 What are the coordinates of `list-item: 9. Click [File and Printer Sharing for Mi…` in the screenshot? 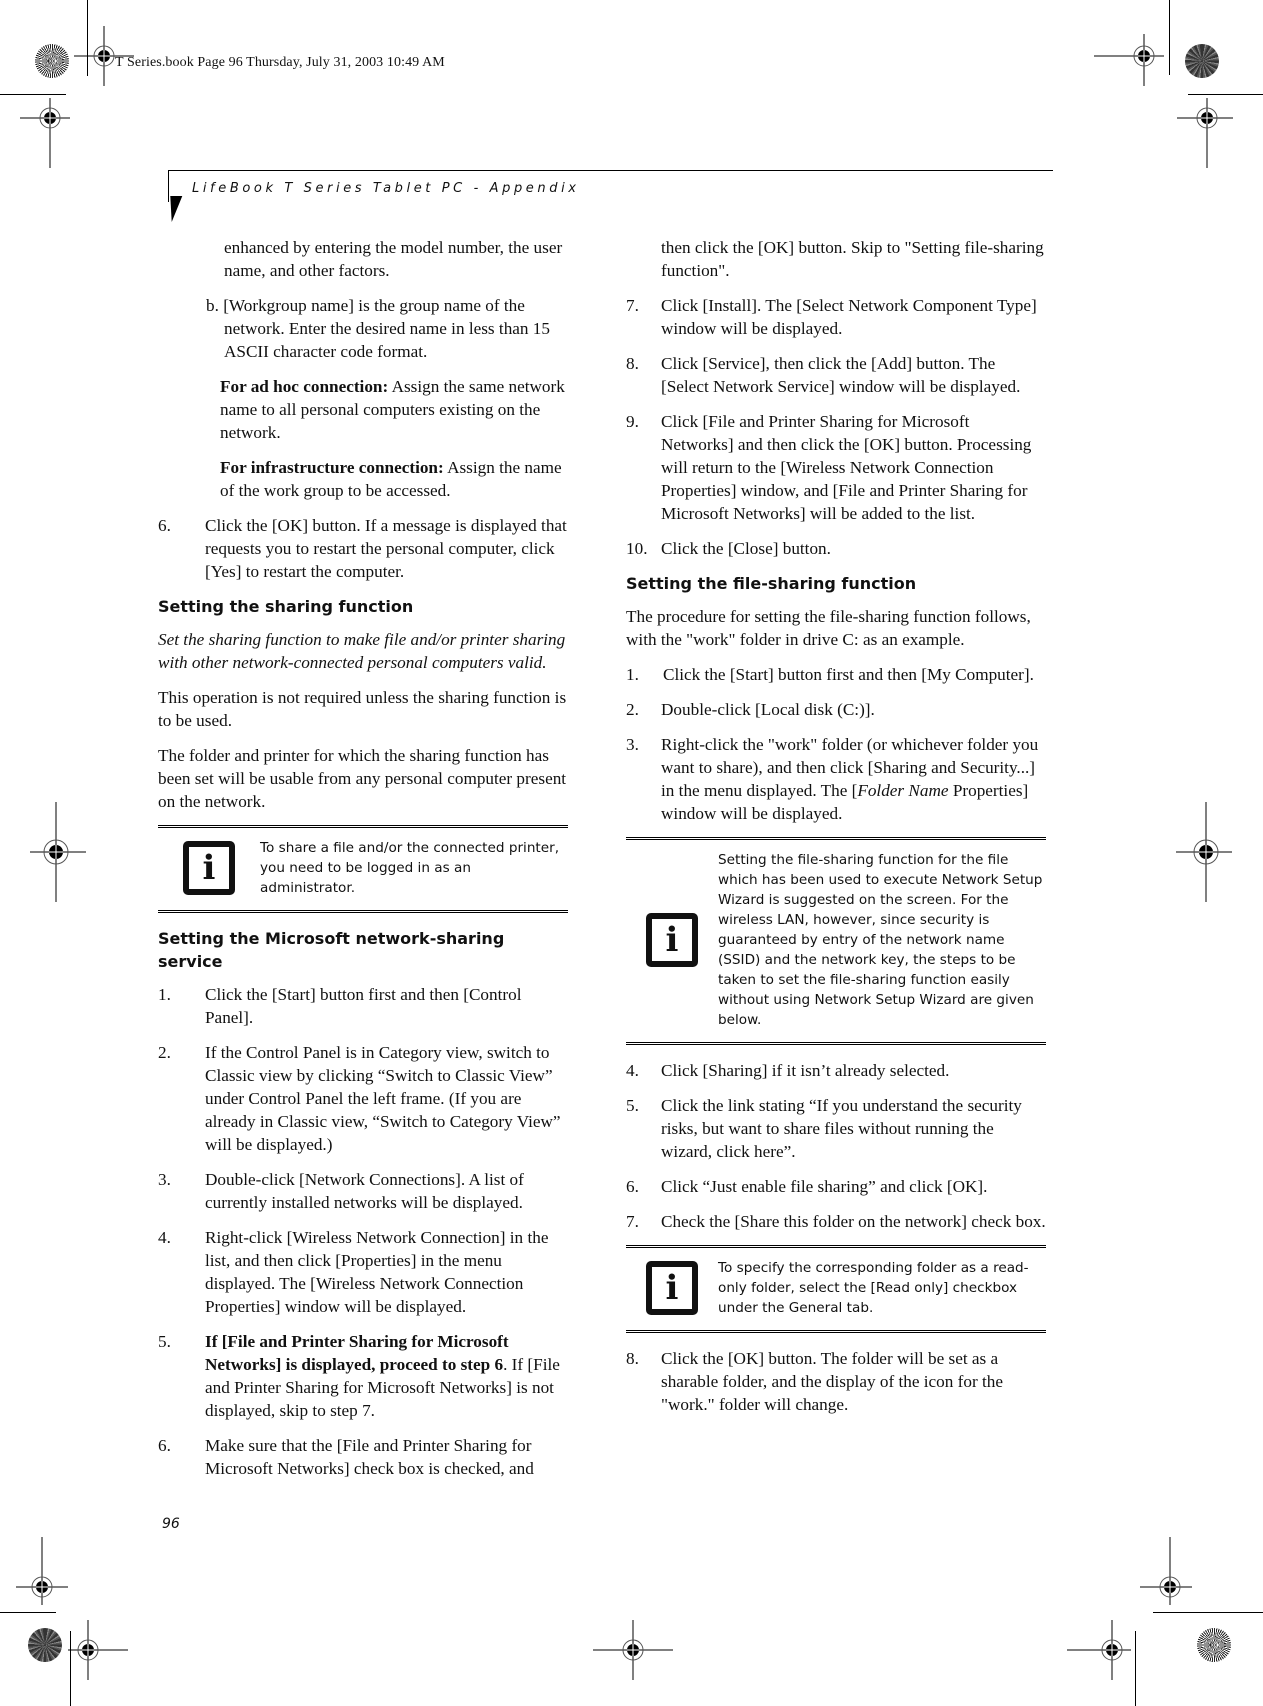 It's located at (836, 467).